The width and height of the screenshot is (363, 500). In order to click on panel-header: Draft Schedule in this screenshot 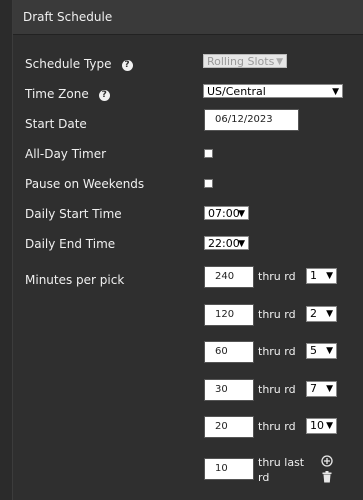, I will do `click(188, 17)`.